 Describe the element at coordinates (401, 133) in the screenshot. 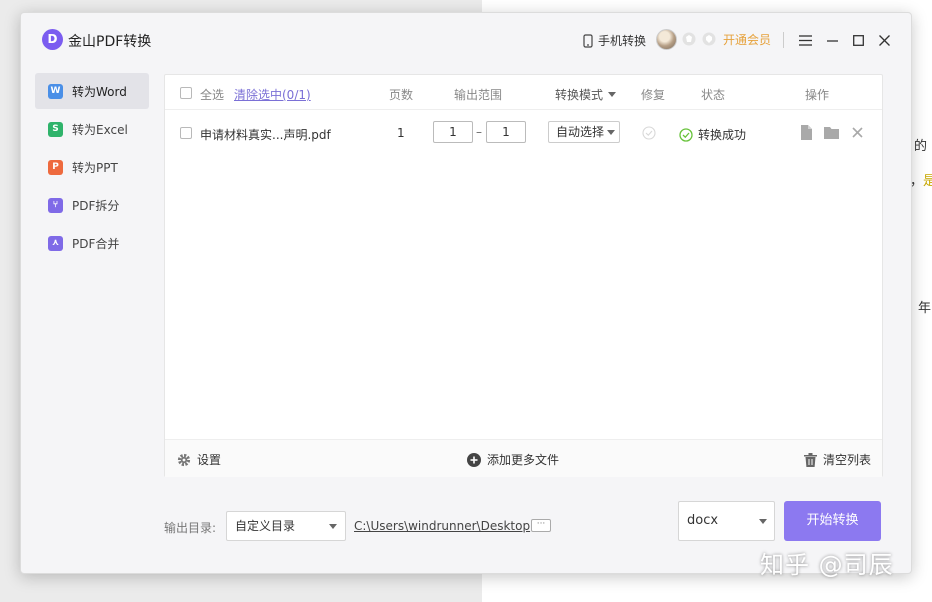

I see `page-count: 1` at that location.